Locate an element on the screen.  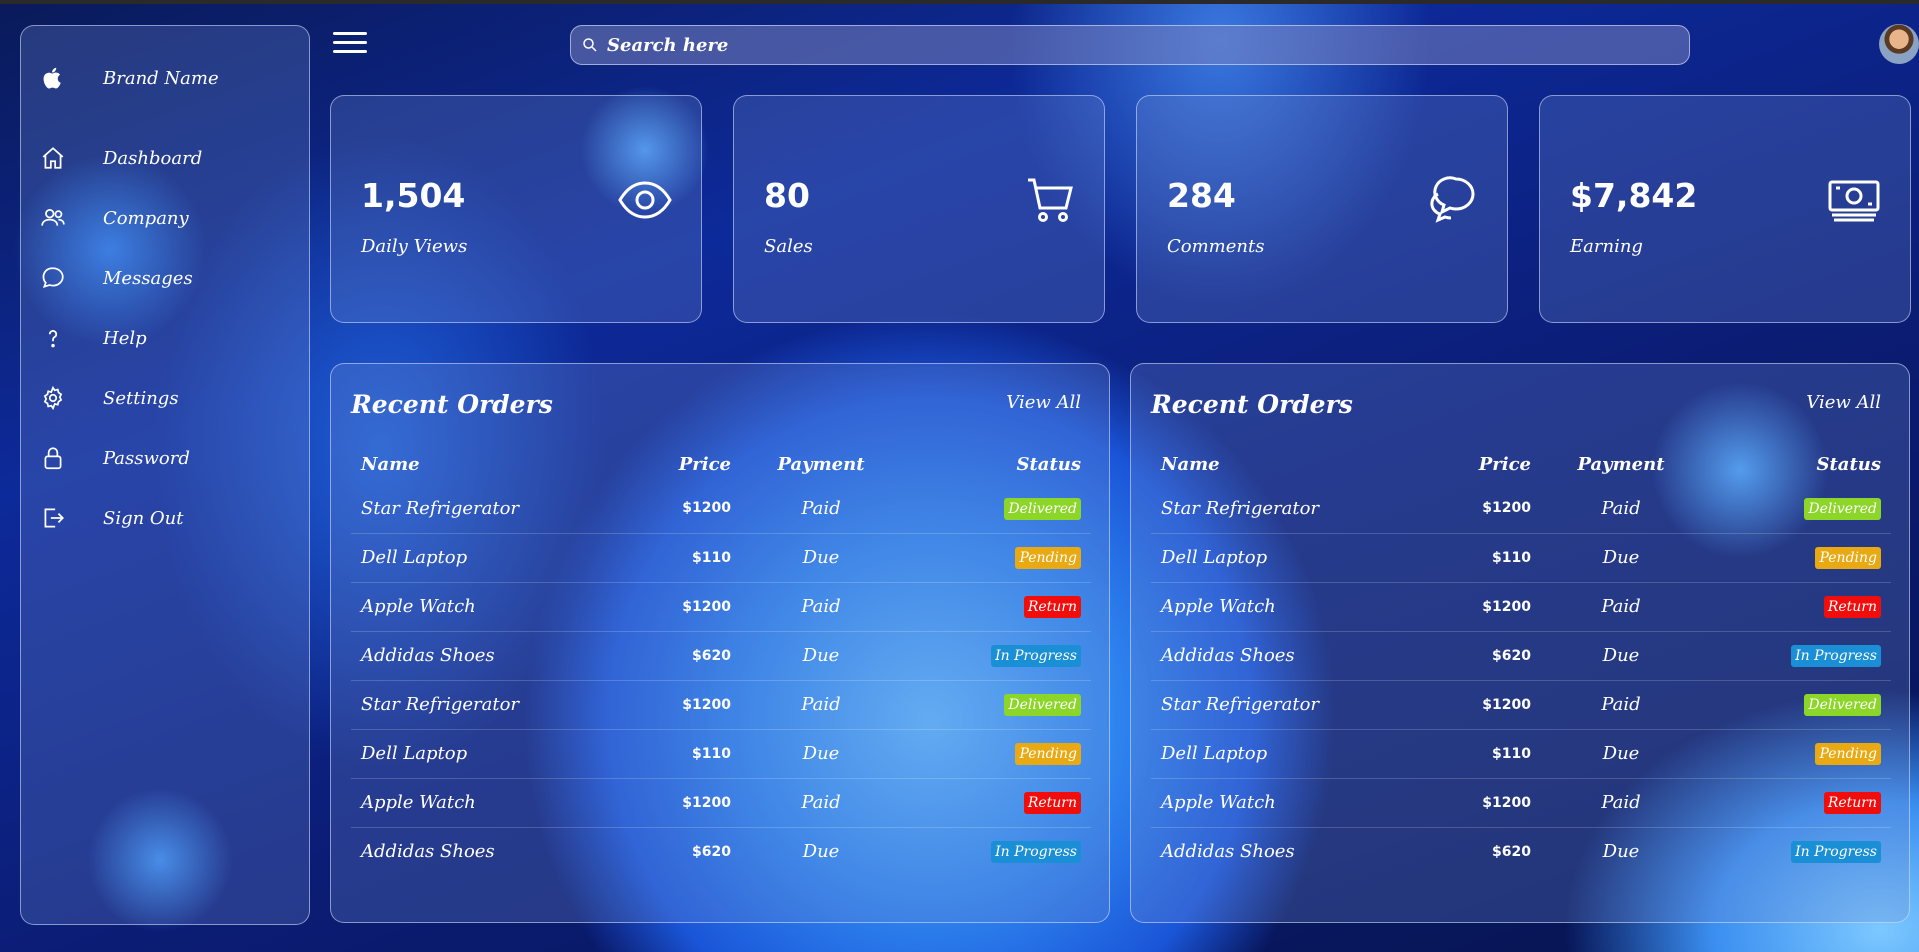
stat-label: Sales is located at coordinates (788, 246).